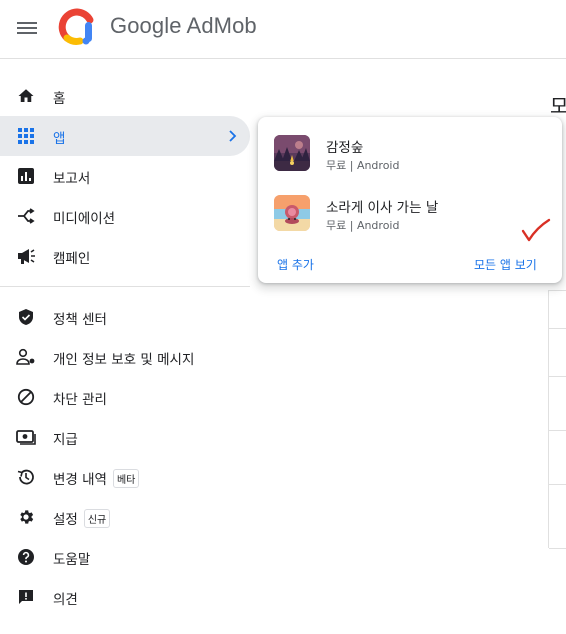 The height and width of the screenshot is (634, 566). What do you see at coordinates (125, 557) in the screenshot?
I see `sidebar-item-help: 도움말` at bounding box center [125, 557].